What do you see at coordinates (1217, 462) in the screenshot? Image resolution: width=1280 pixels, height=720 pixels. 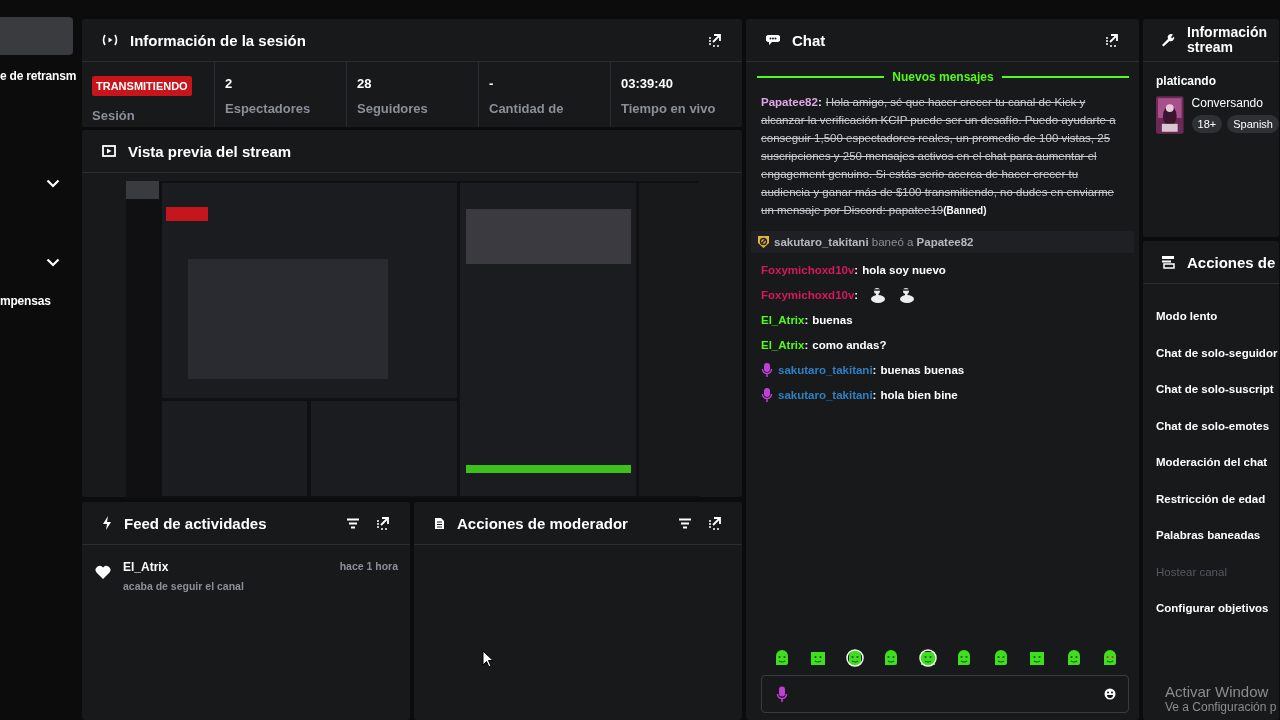 I see `channel-action: Moderación del chat` at bounding box center [1217, 462].